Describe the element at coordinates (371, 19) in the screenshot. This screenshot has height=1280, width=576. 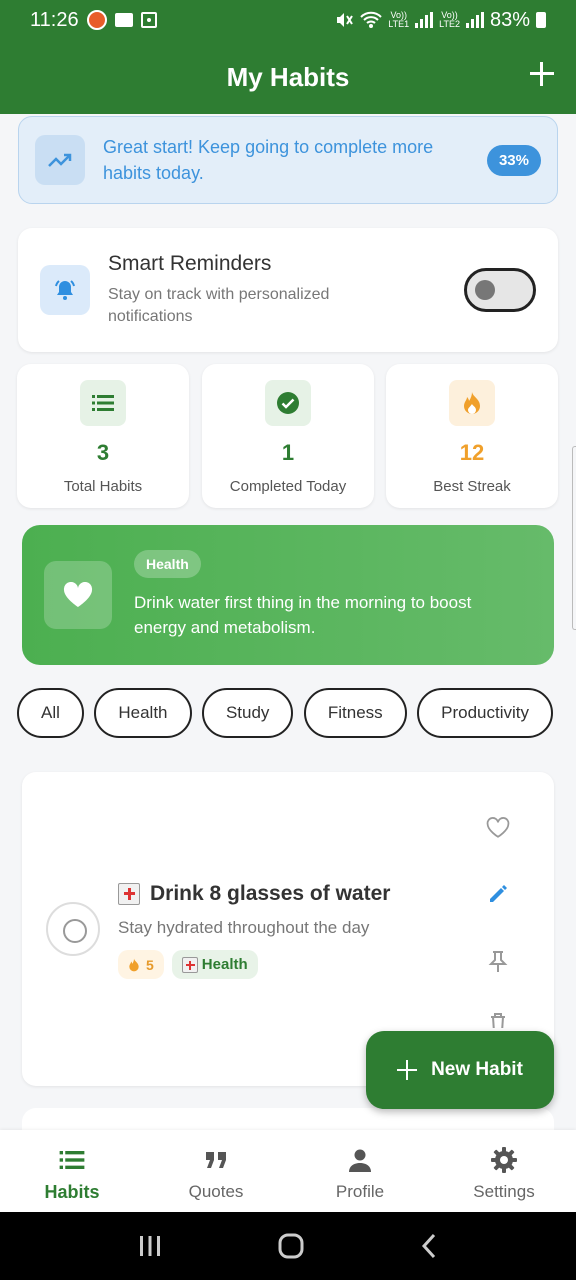
I see `wifi-icon` at that location.